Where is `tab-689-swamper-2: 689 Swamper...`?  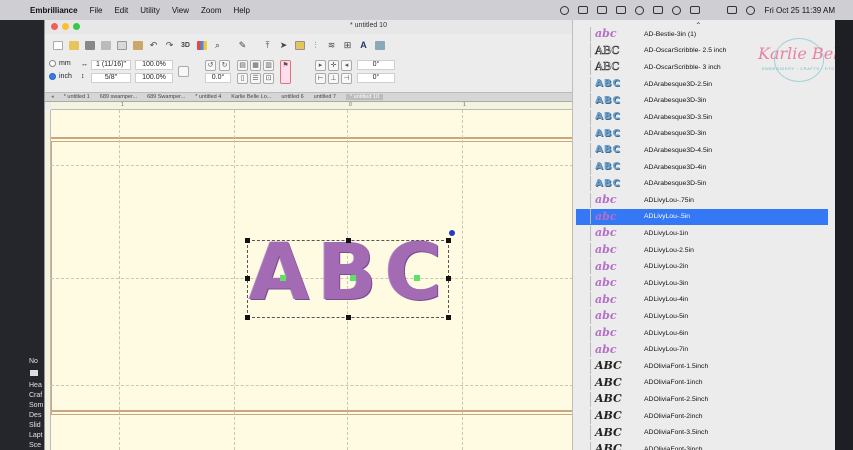 tab-689-swamper-2: 689 Swamper... is located at coordinates (166, 97).